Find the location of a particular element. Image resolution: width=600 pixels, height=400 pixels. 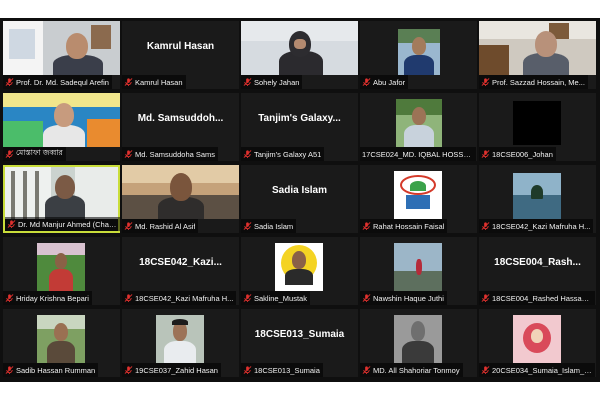

participant-tile: Sakline_Mustak is located at coordinates (299, 271).